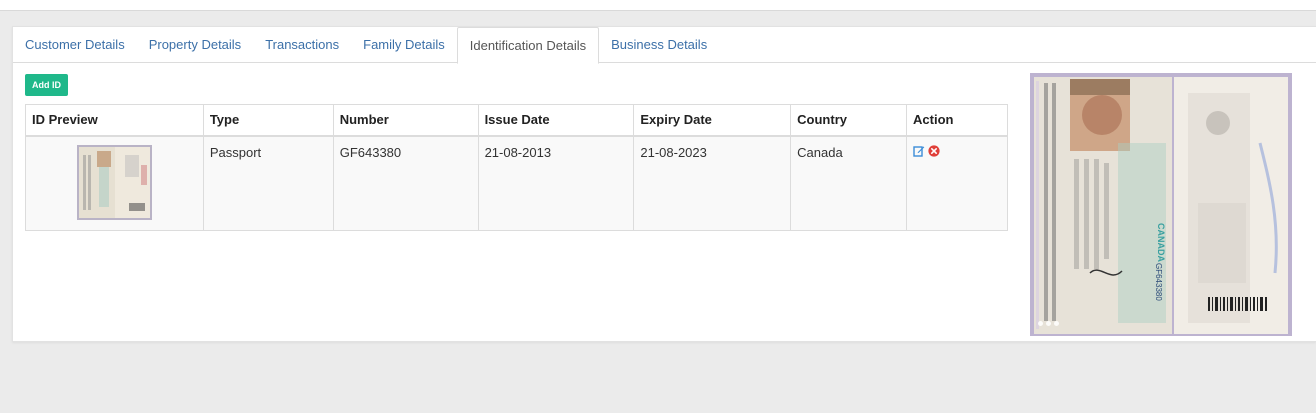  I want to click on column-header-number: Number, so click(405, 120).